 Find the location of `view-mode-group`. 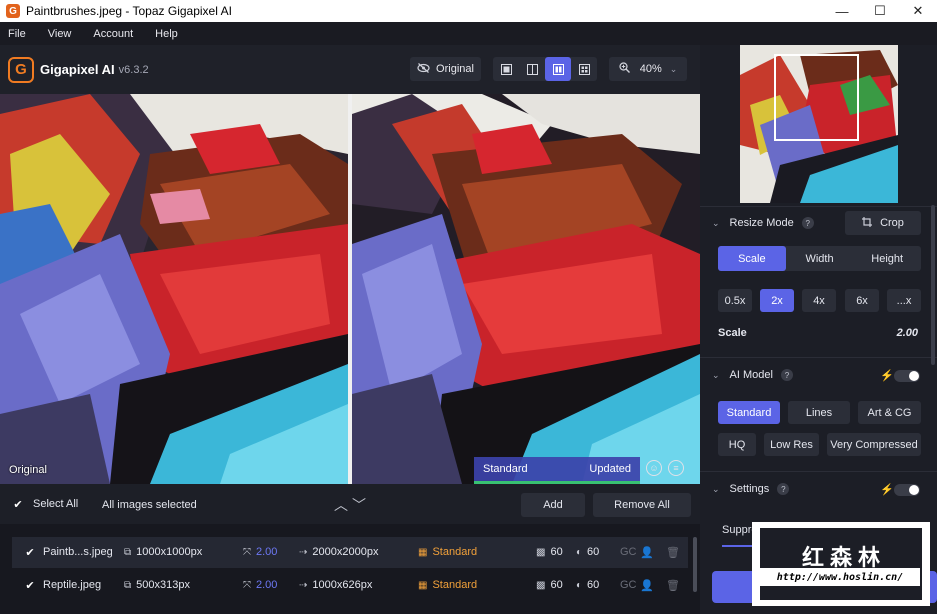

view-mode-group is located at coordinates (545, 69).